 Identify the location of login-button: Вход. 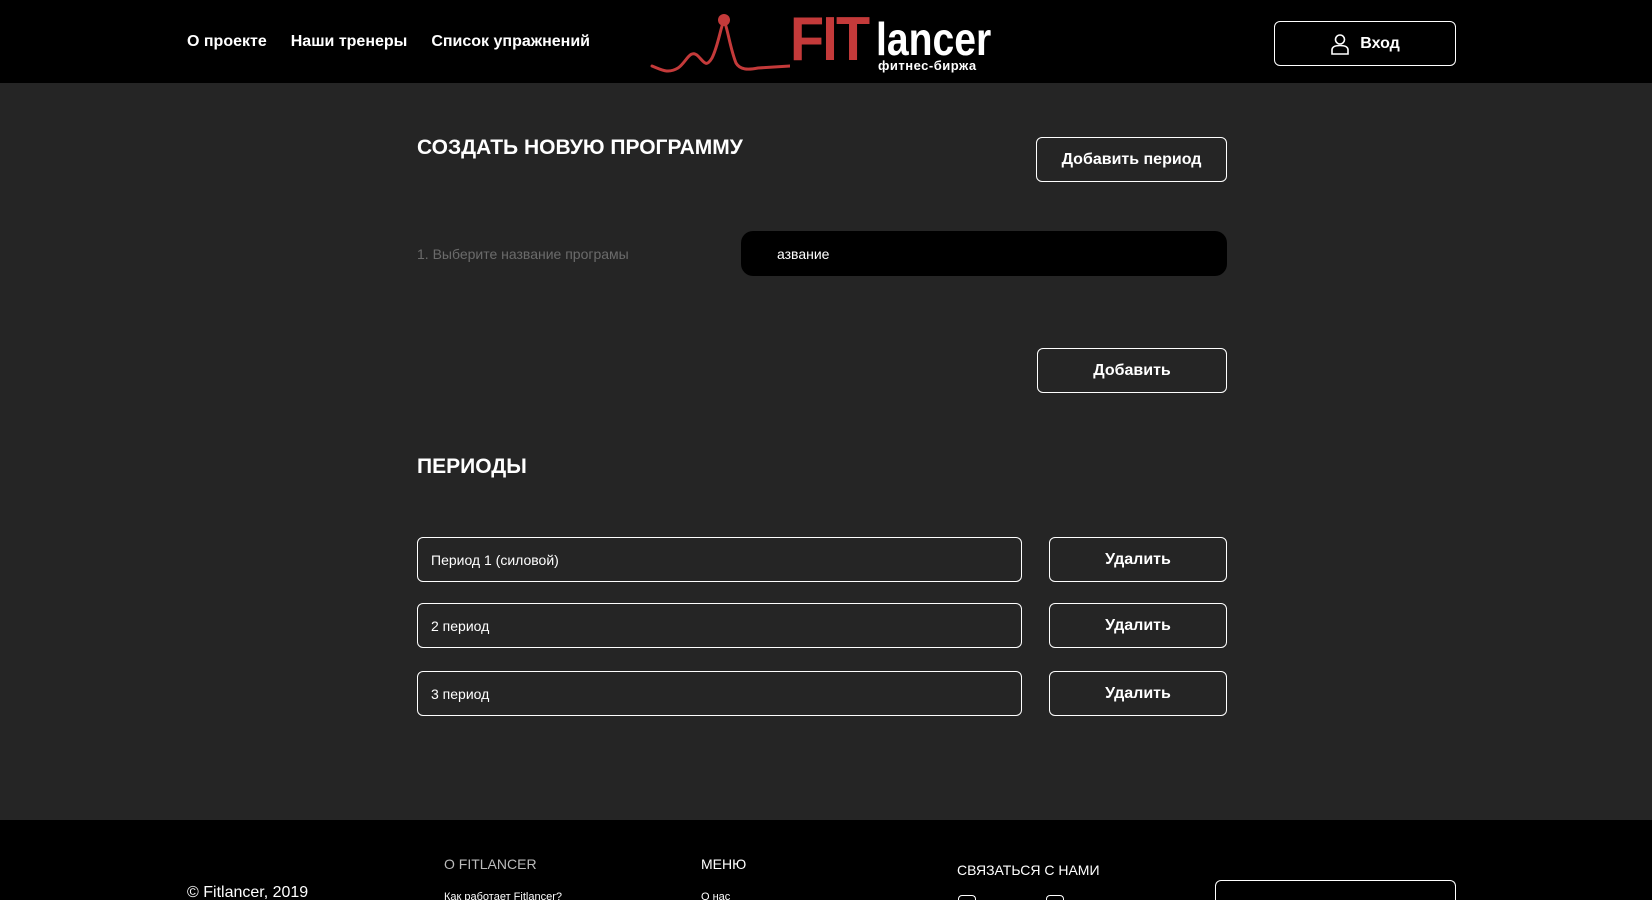
(1365, 43).